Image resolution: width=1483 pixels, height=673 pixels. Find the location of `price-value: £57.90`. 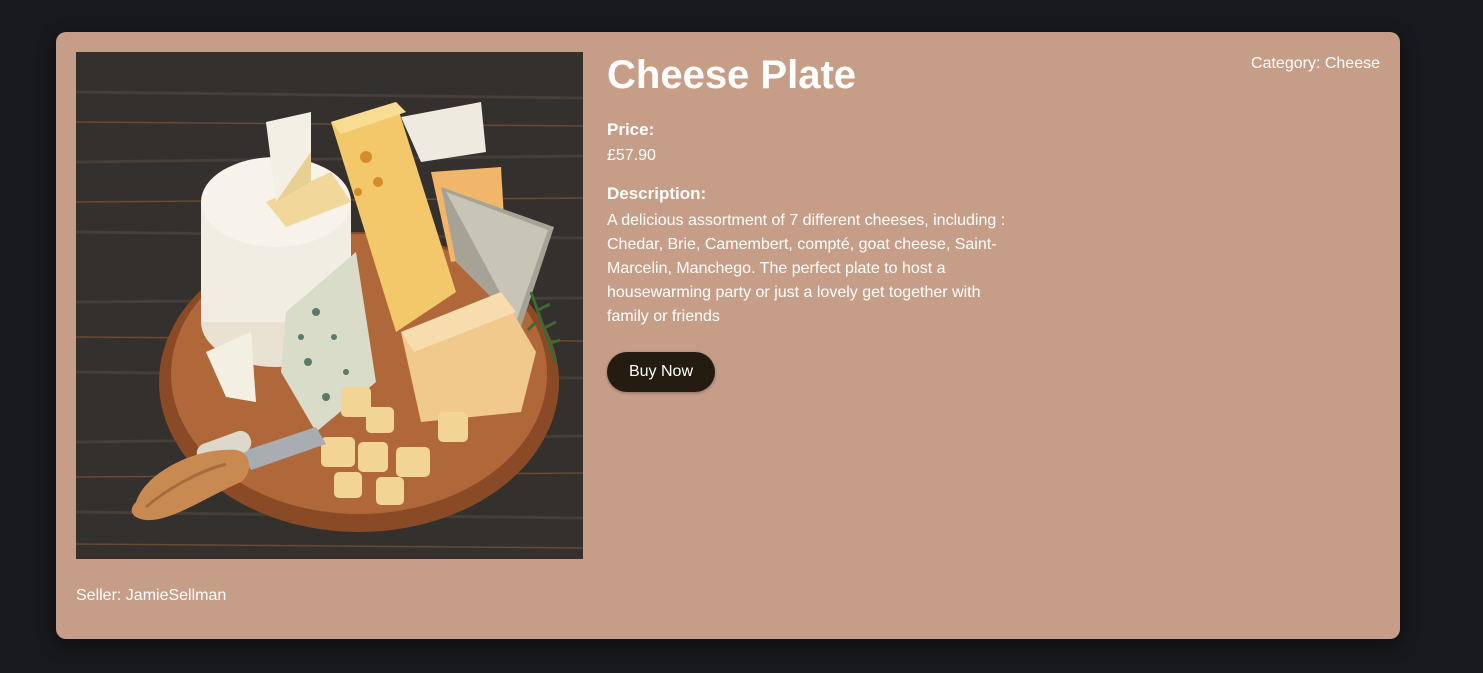

price-value: £57.90 is located at coordinates (631, 155).